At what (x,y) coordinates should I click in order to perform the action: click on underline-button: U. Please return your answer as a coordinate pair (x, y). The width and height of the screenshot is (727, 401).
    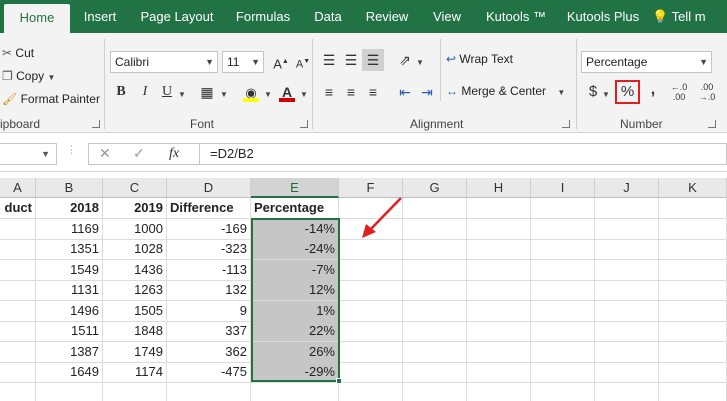
    Looking at the image, I should click on (167, 92).